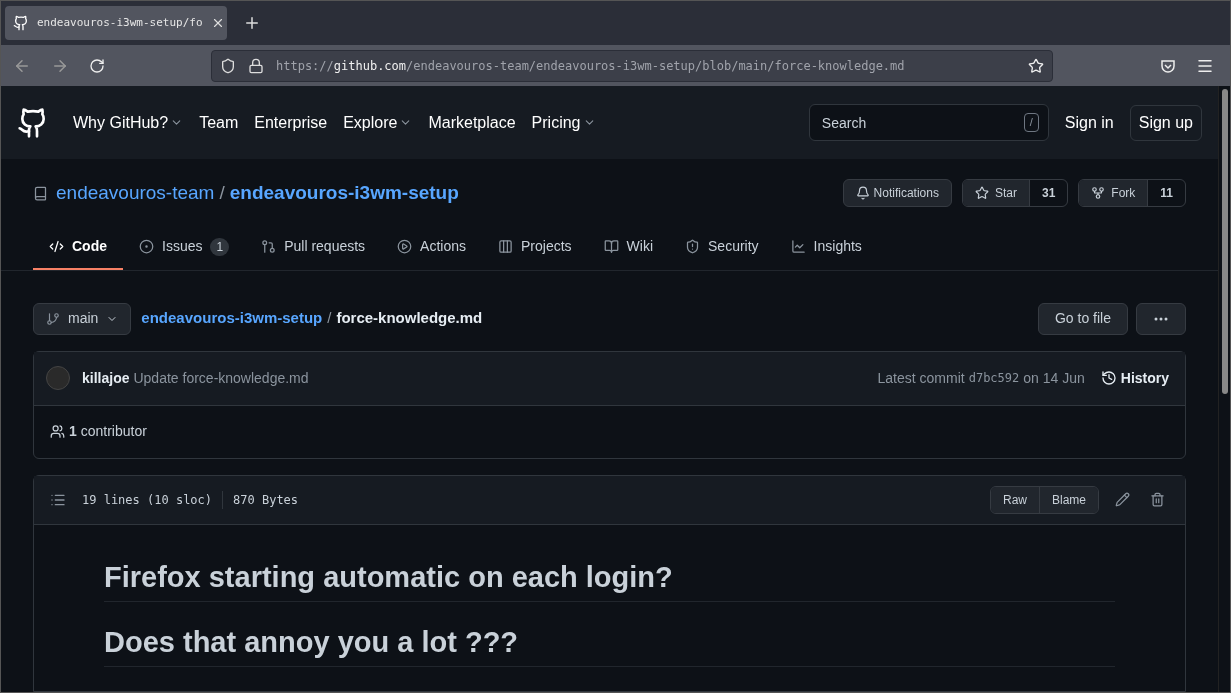 The image size is (1231, 693). What do you see at coordinates (344, 193) in the screenshot?
I see `repo-name-link: endeavouros-i3wm-setup` at bounding box center [344, 193].